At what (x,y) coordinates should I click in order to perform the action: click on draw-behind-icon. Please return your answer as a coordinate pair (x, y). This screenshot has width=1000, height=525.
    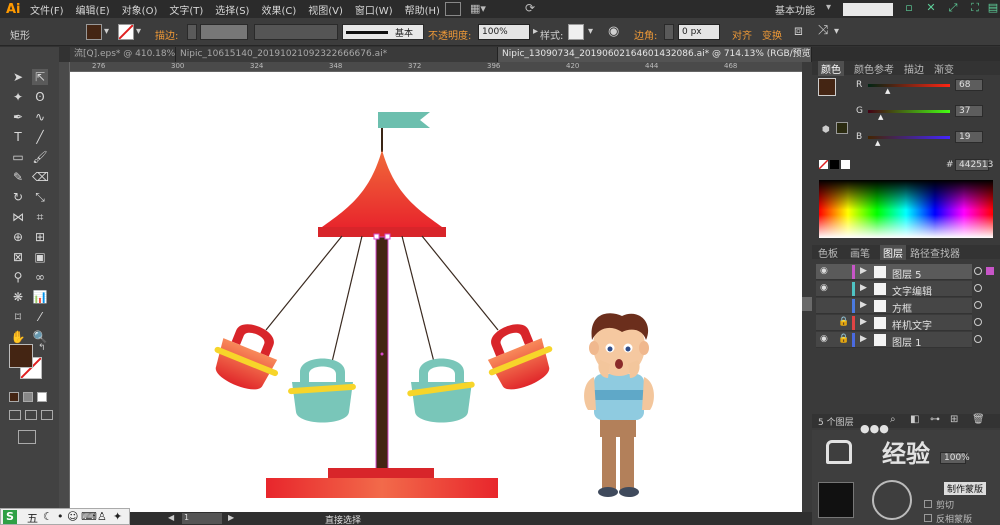
    Looking at the image, I should click on (31, 415).